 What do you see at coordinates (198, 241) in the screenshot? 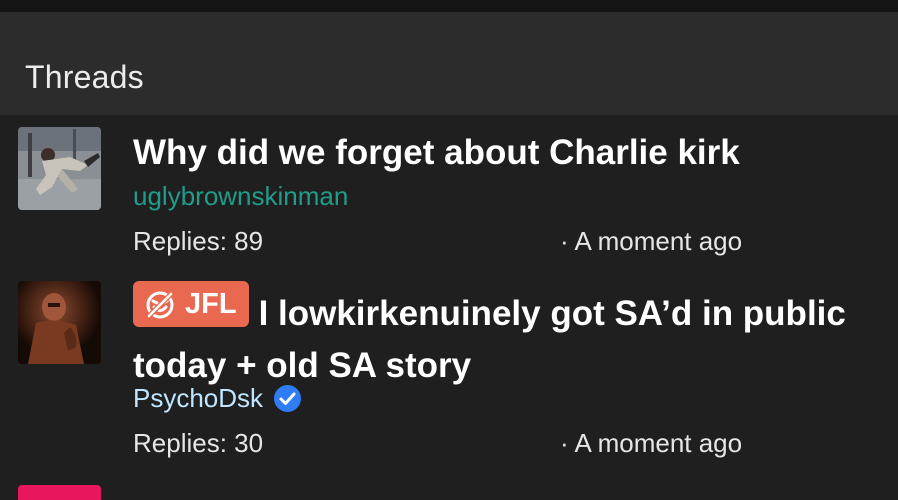
I see `reply-count: Replies: 89` at bounding box center [198, 241].